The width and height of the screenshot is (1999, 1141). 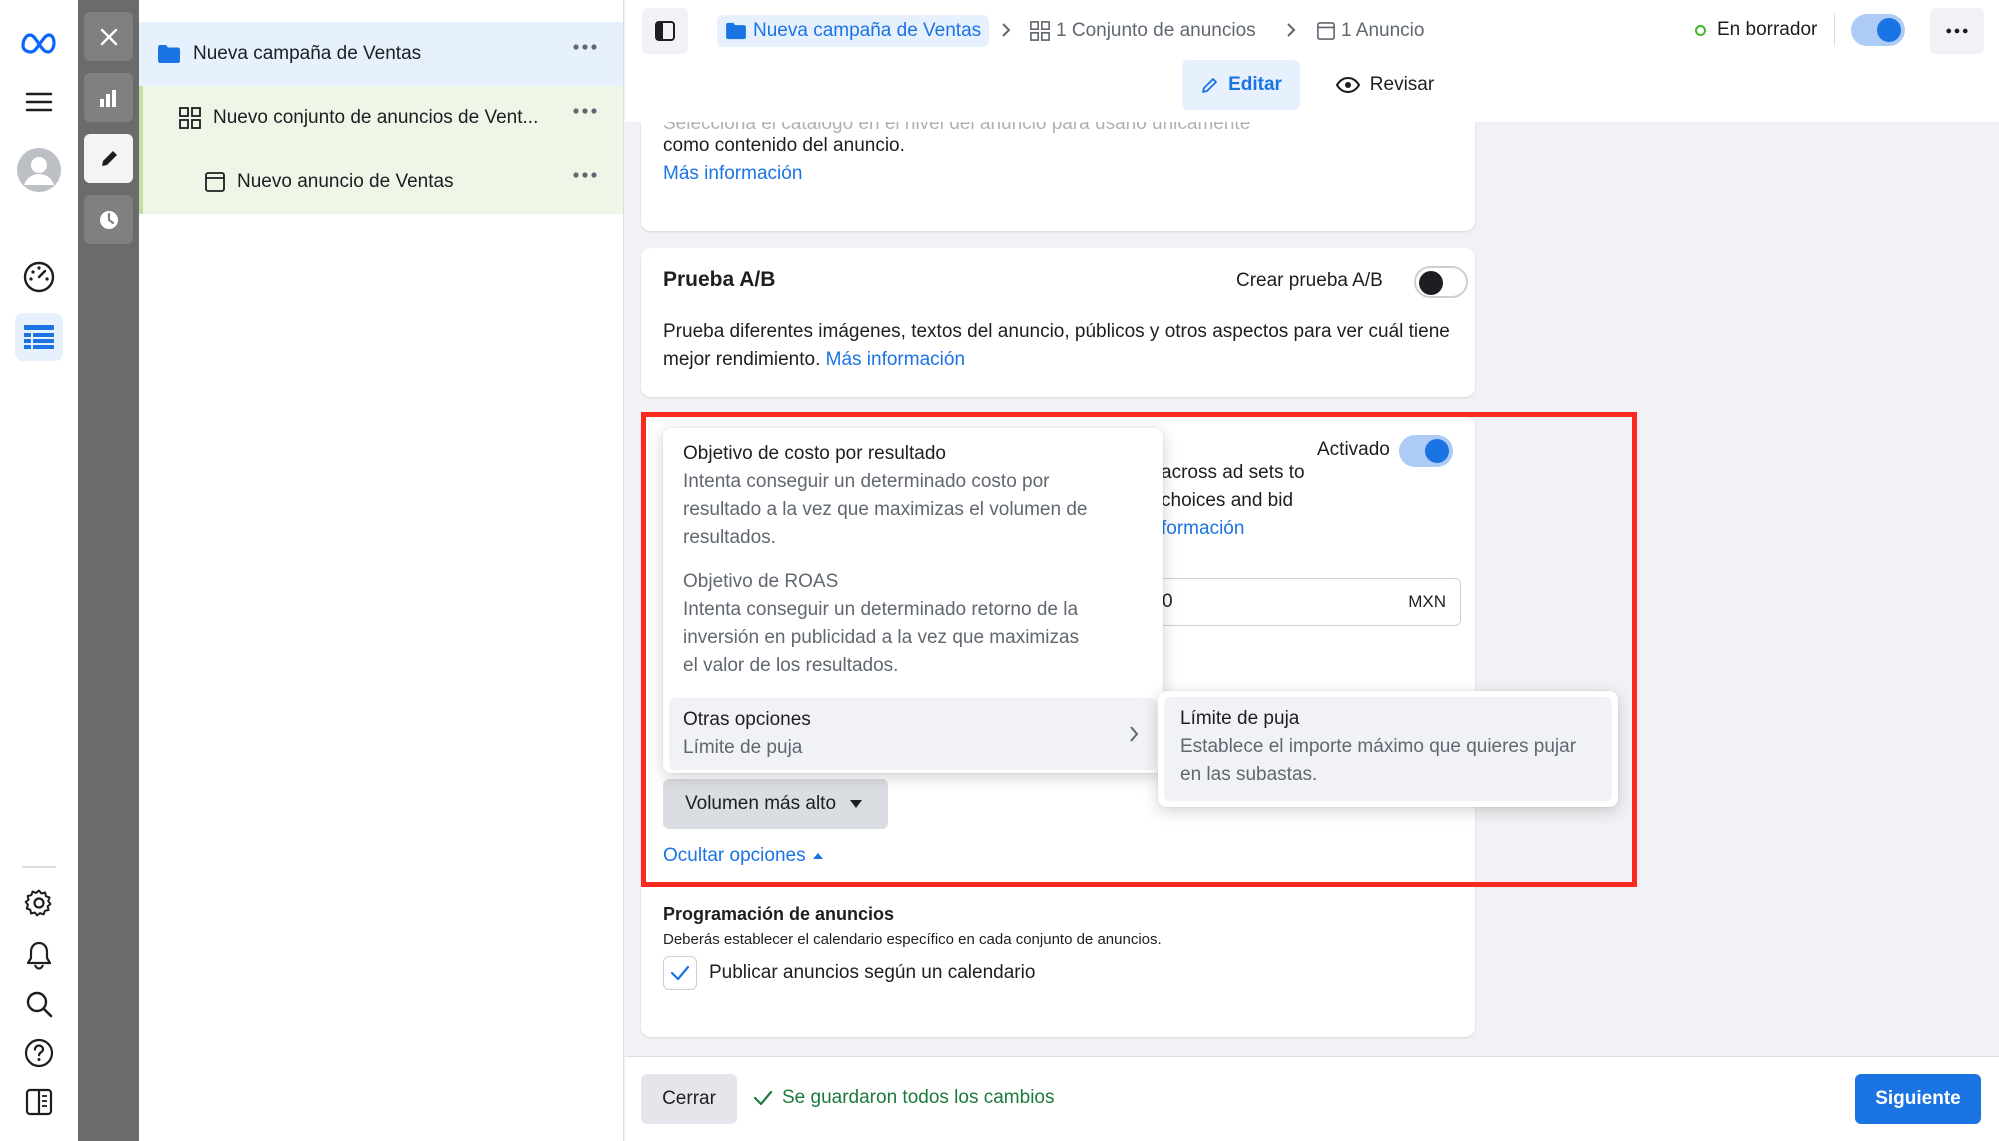 I want to click on menu-item-desc: Límite de puja, so click(x=743, y=747).